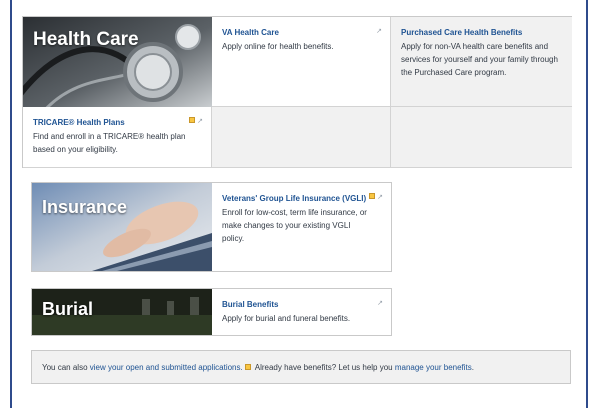 The width and height of the screenshot is (590, 408). What do you see at coordinates (473, 367) in the screenshot?
I see `footer-suffix: .` at bounding box center [473, 367].